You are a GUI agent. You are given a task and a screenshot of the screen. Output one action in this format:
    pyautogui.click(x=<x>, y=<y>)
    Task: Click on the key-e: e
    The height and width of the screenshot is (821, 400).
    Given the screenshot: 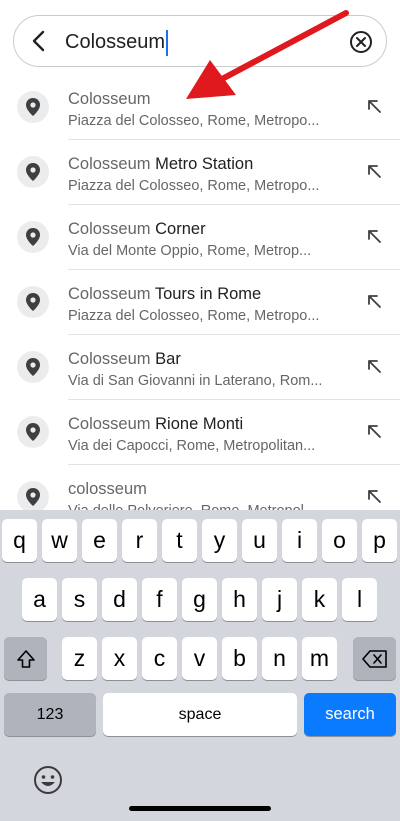 What is the action you would take?
    pyautogui.click(x=99, y=540)
    